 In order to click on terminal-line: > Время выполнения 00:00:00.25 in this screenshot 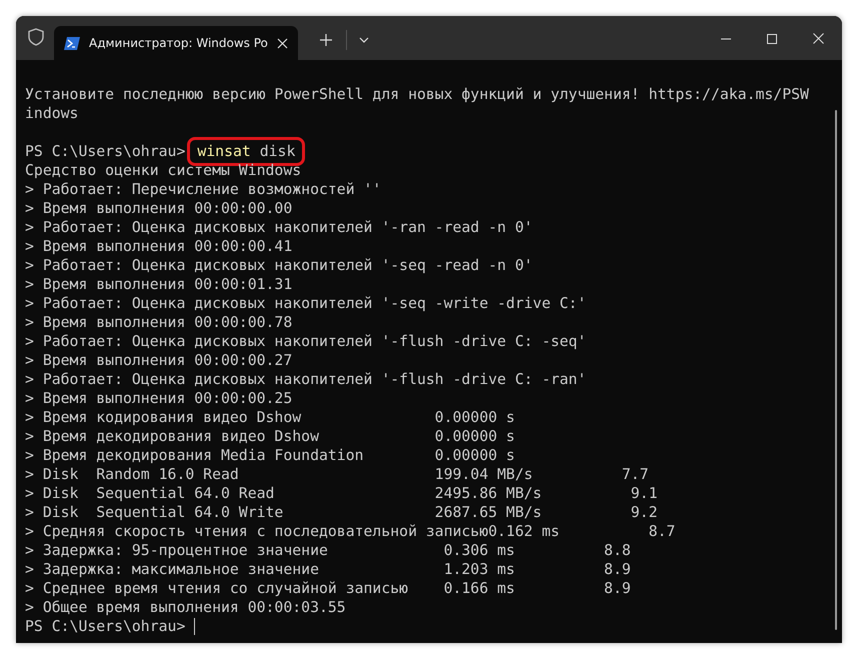, I will do `click(159, 398)`.